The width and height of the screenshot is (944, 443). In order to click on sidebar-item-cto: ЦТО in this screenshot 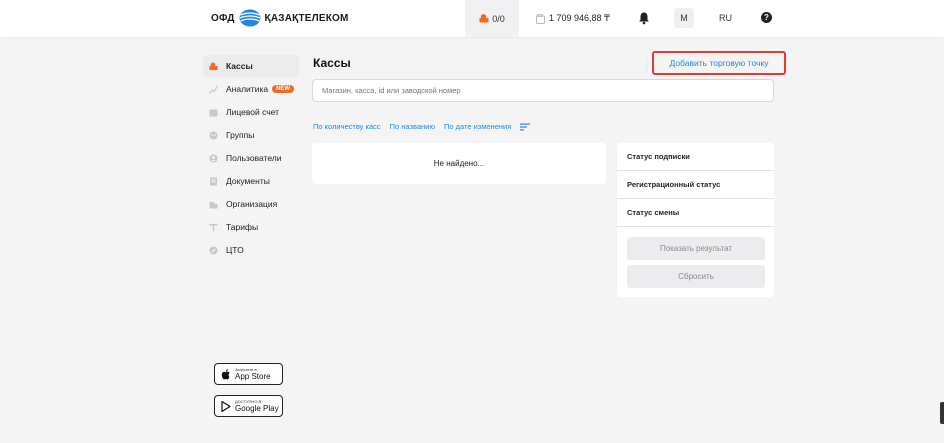, I will do `click(251, 250)`.